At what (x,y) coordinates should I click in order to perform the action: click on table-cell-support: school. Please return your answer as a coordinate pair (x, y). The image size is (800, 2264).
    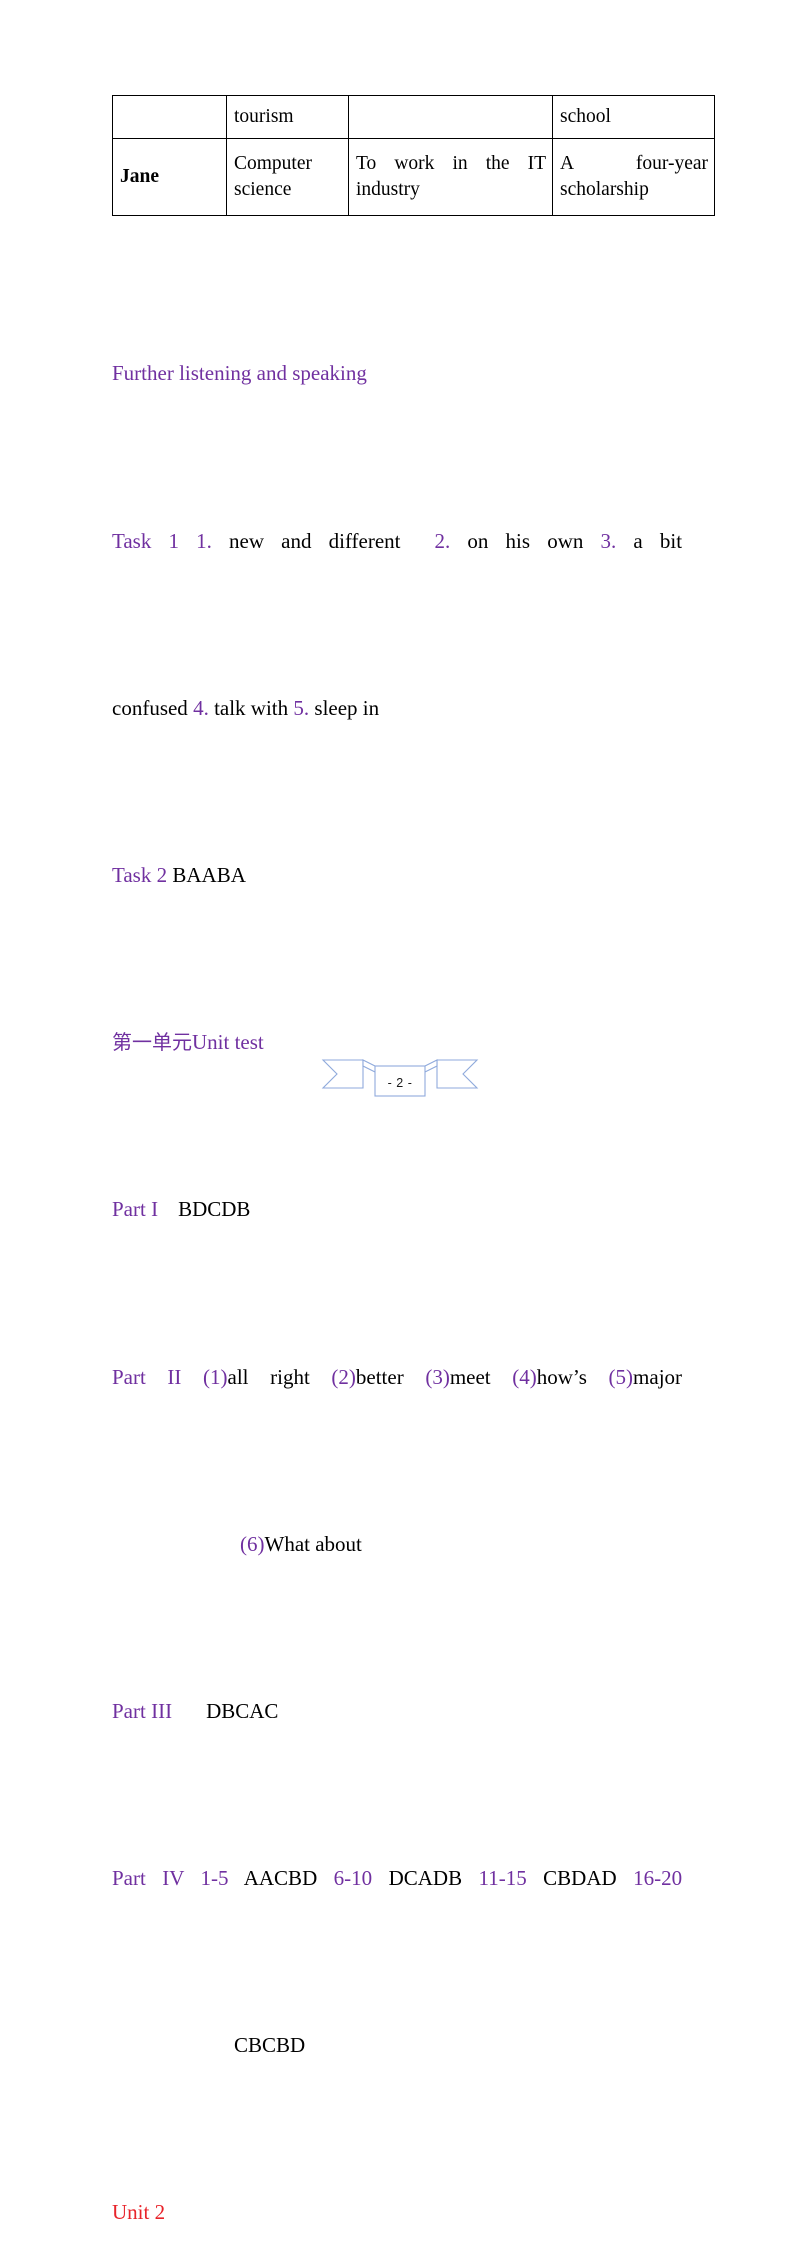
    Looking at the image, I should click on (633, 117).